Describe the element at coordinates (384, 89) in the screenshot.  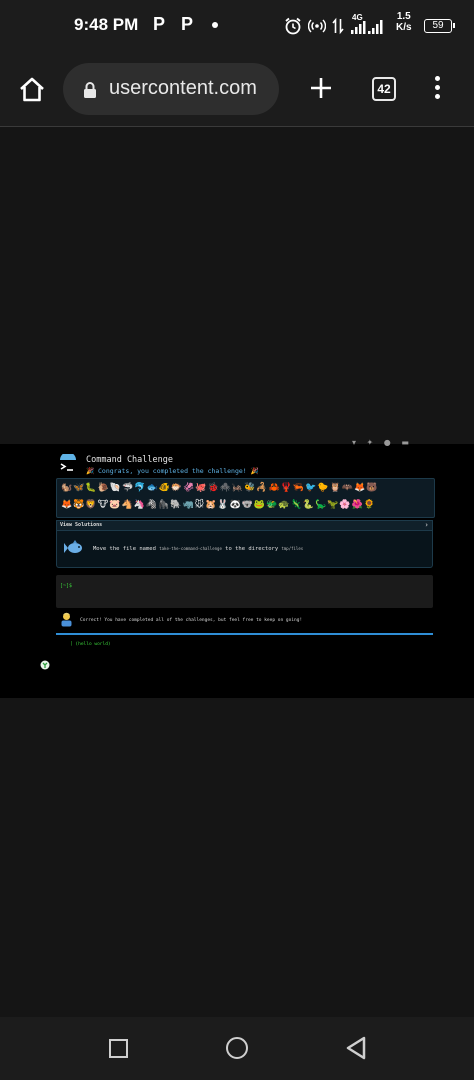
I see `tab-switcher-button: 42` at that location.